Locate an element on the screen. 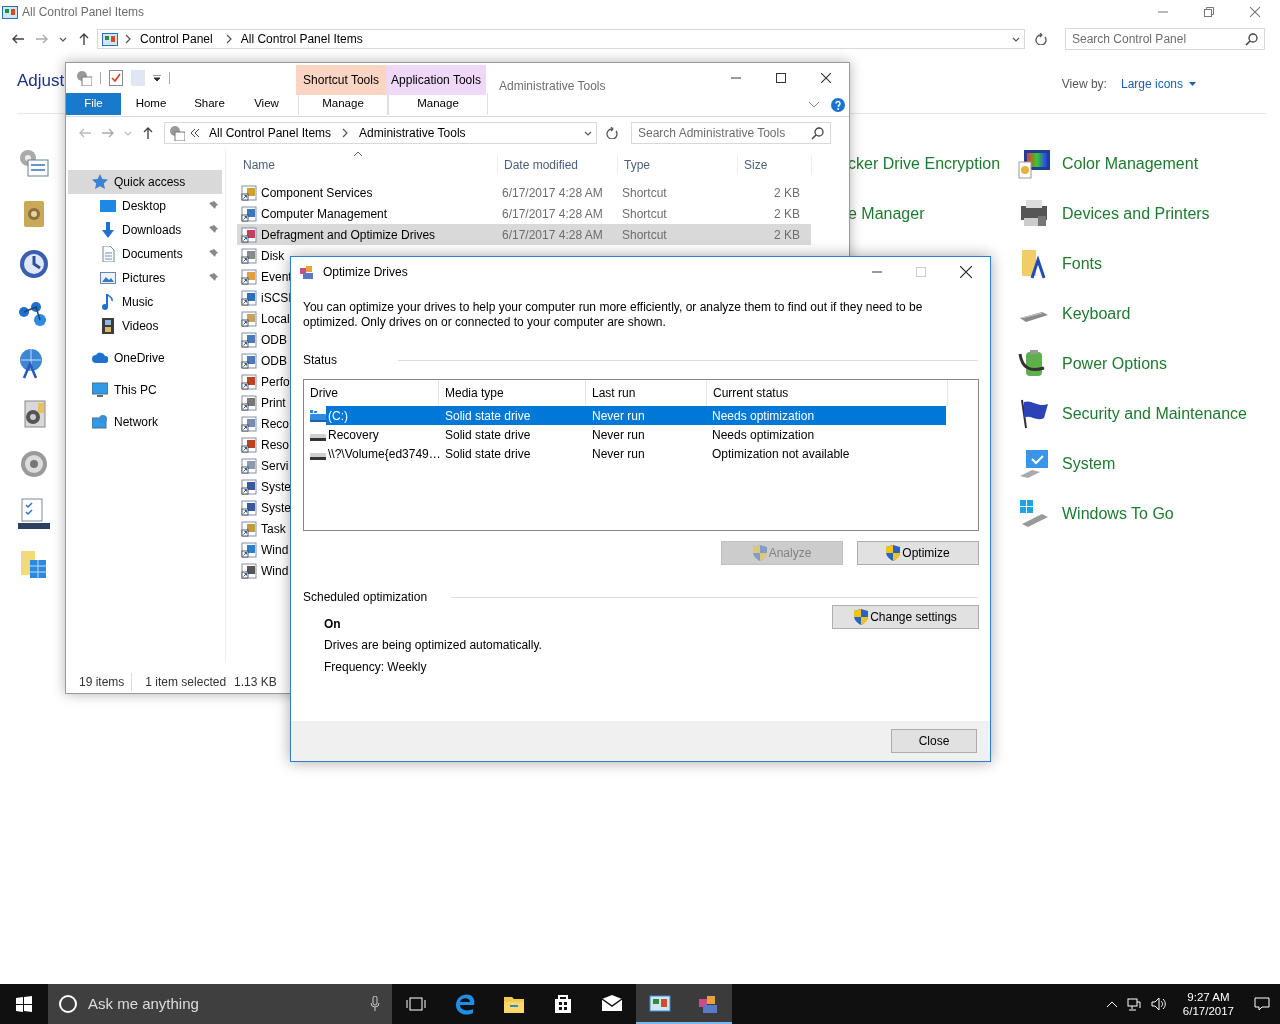  help-icon is located at coordinates (838, 104).